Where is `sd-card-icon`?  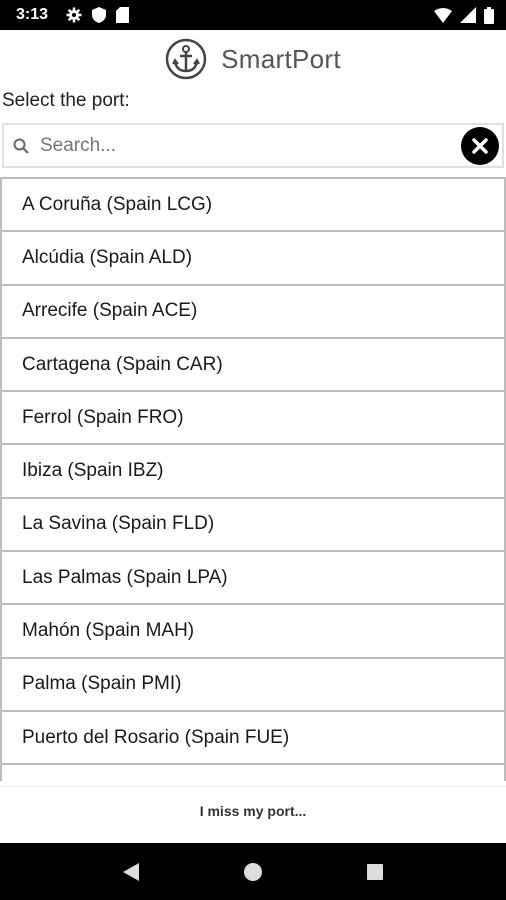 sd-card-icon is located at coordinates (123, 15).